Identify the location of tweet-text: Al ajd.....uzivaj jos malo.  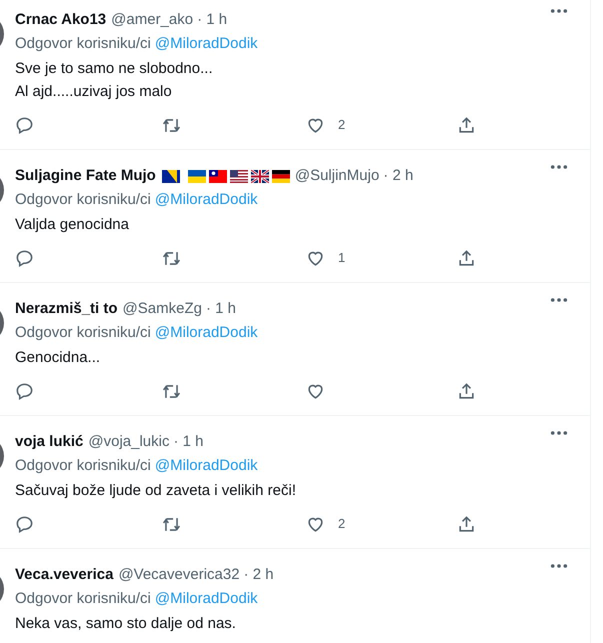
(94, 92).